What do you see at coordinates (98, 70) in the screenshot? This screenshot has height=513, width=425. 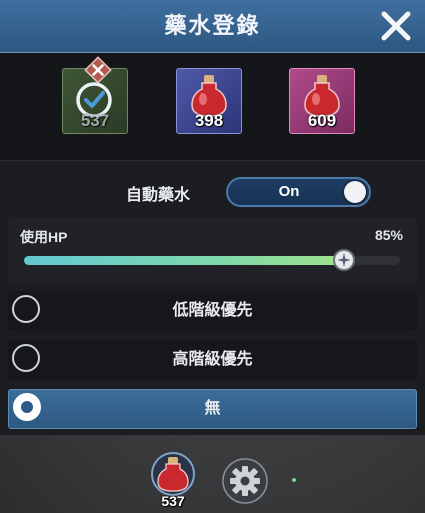 I see `remove-x-icon` at bounding box center [98, 70].